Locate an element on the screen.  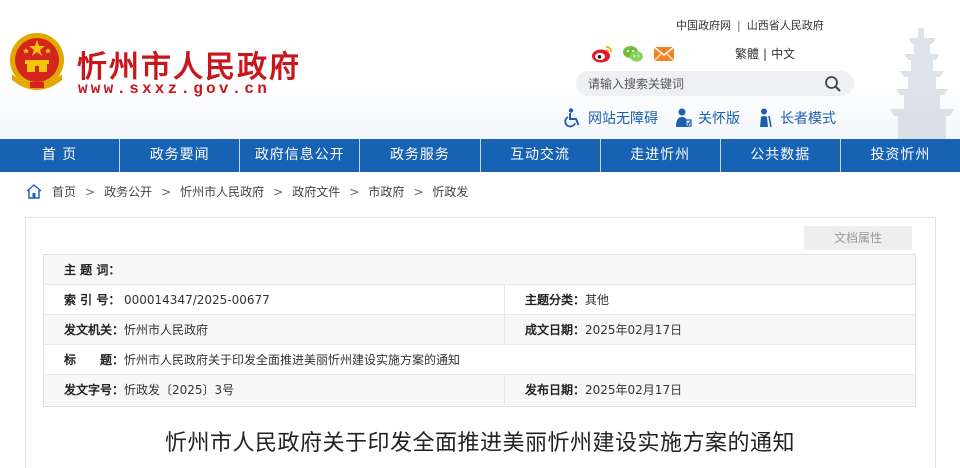
nav-interaction: 互动交流 is located at coordinates (541, 155).